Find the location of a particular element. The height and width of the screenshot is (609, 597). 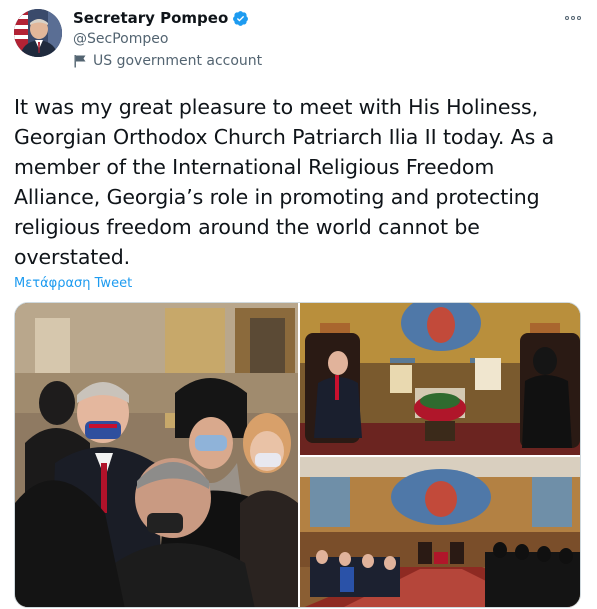

more-options-icon is located at coordinates (573, 18).